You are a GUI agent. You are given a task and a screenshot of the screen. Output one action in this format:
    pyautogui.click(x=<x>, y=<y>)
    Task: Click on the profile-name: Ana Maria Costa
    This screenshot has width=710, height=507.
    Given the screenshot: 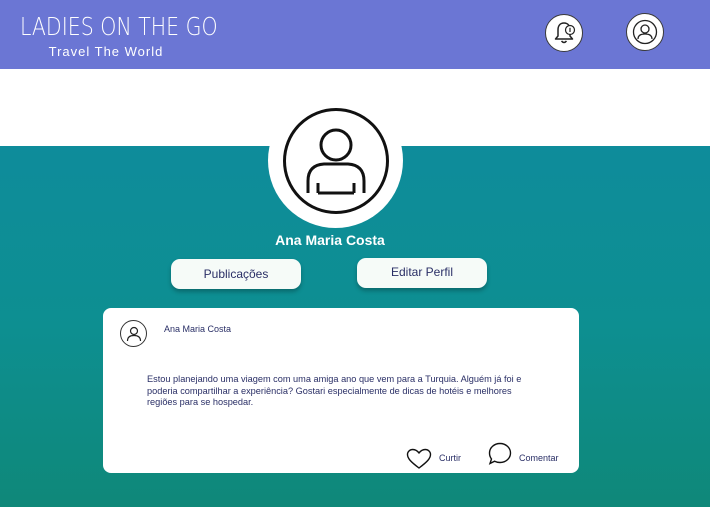 What is the action you would take?
    pyautogui.click(x=330, y=240)
    